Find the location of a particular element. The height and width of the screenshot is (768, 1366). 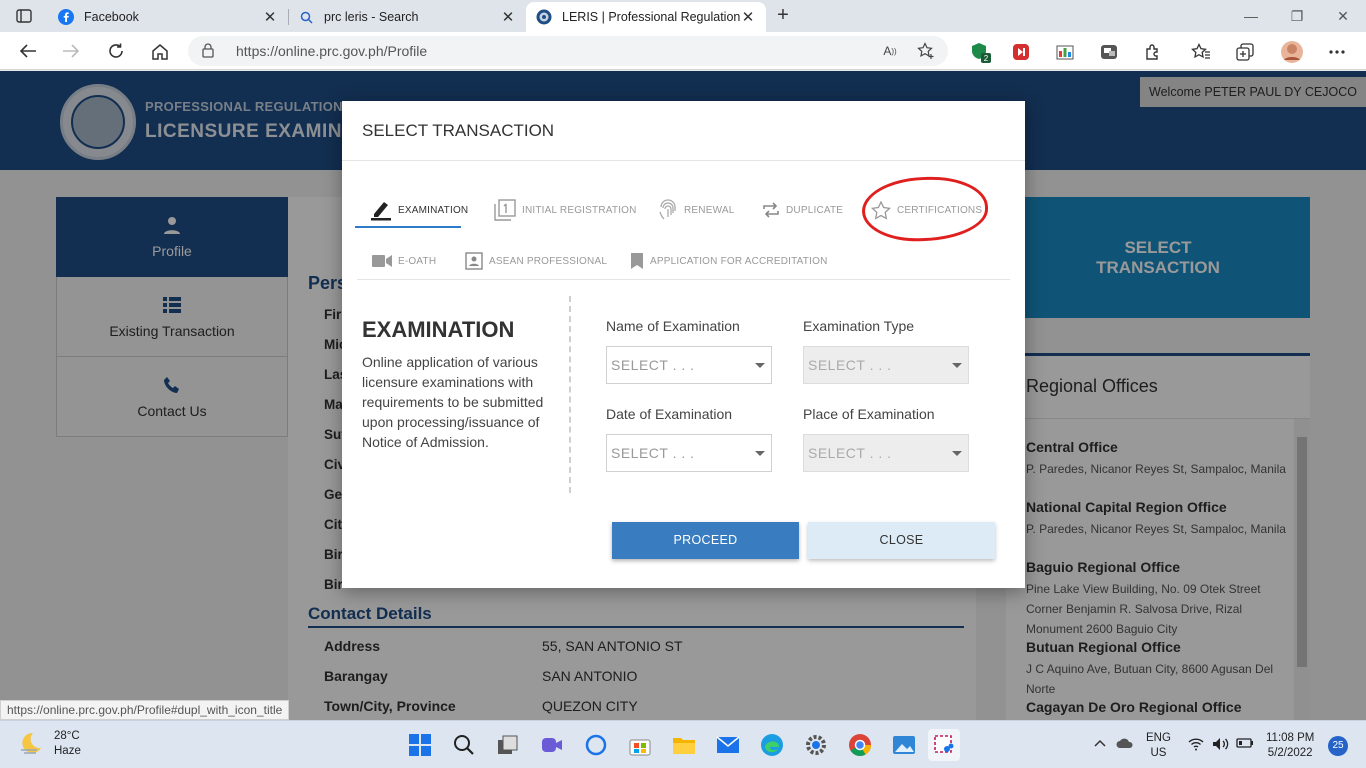

select-value: SELECT . . . is located at coordinates (653, 365).